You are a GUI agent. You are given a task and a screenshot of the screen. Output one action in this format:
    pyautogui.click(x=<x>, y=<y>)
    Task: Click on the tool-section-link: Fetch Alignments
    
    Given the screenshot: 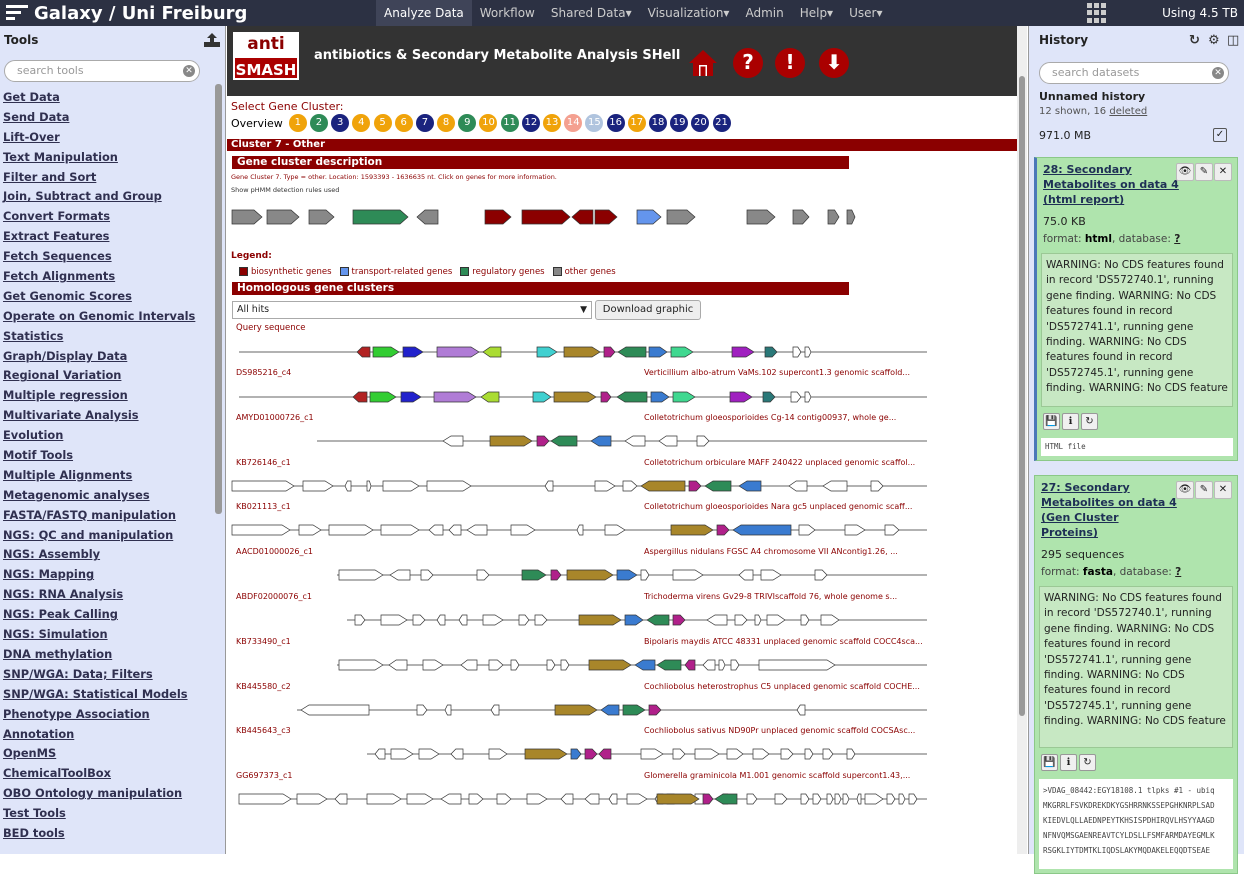 What is the action you would take?
    pyautogui.click(x=59, y=276)
    